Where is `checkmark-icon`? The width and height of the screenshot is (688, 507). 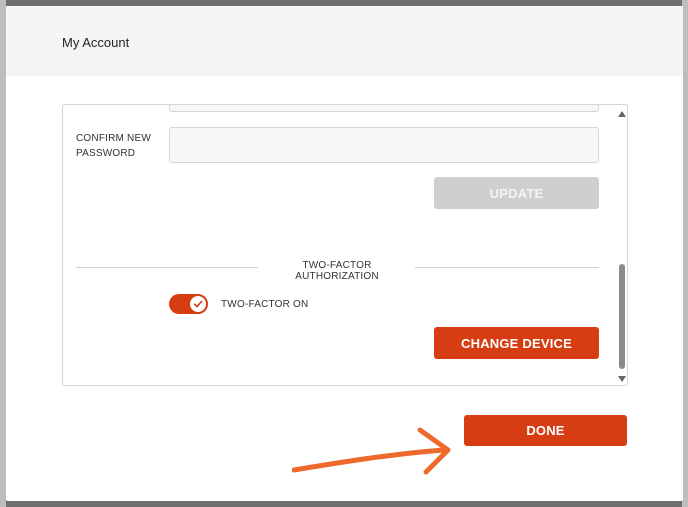
checkmark-icon is located at coordinates (198, 304).